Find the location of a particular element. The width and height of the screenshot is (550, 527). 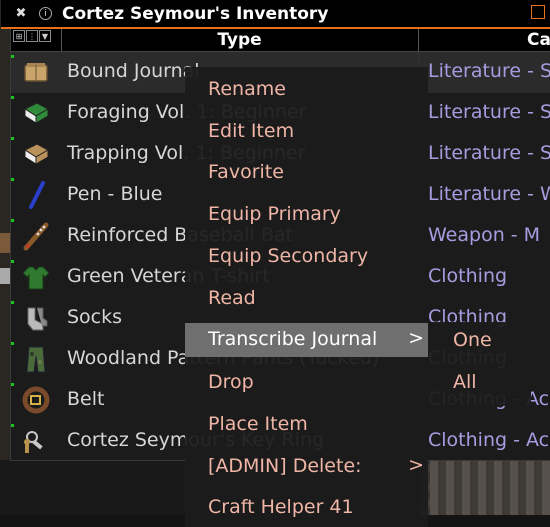

menu-item-read: Read is located at coordinates (306, 299).